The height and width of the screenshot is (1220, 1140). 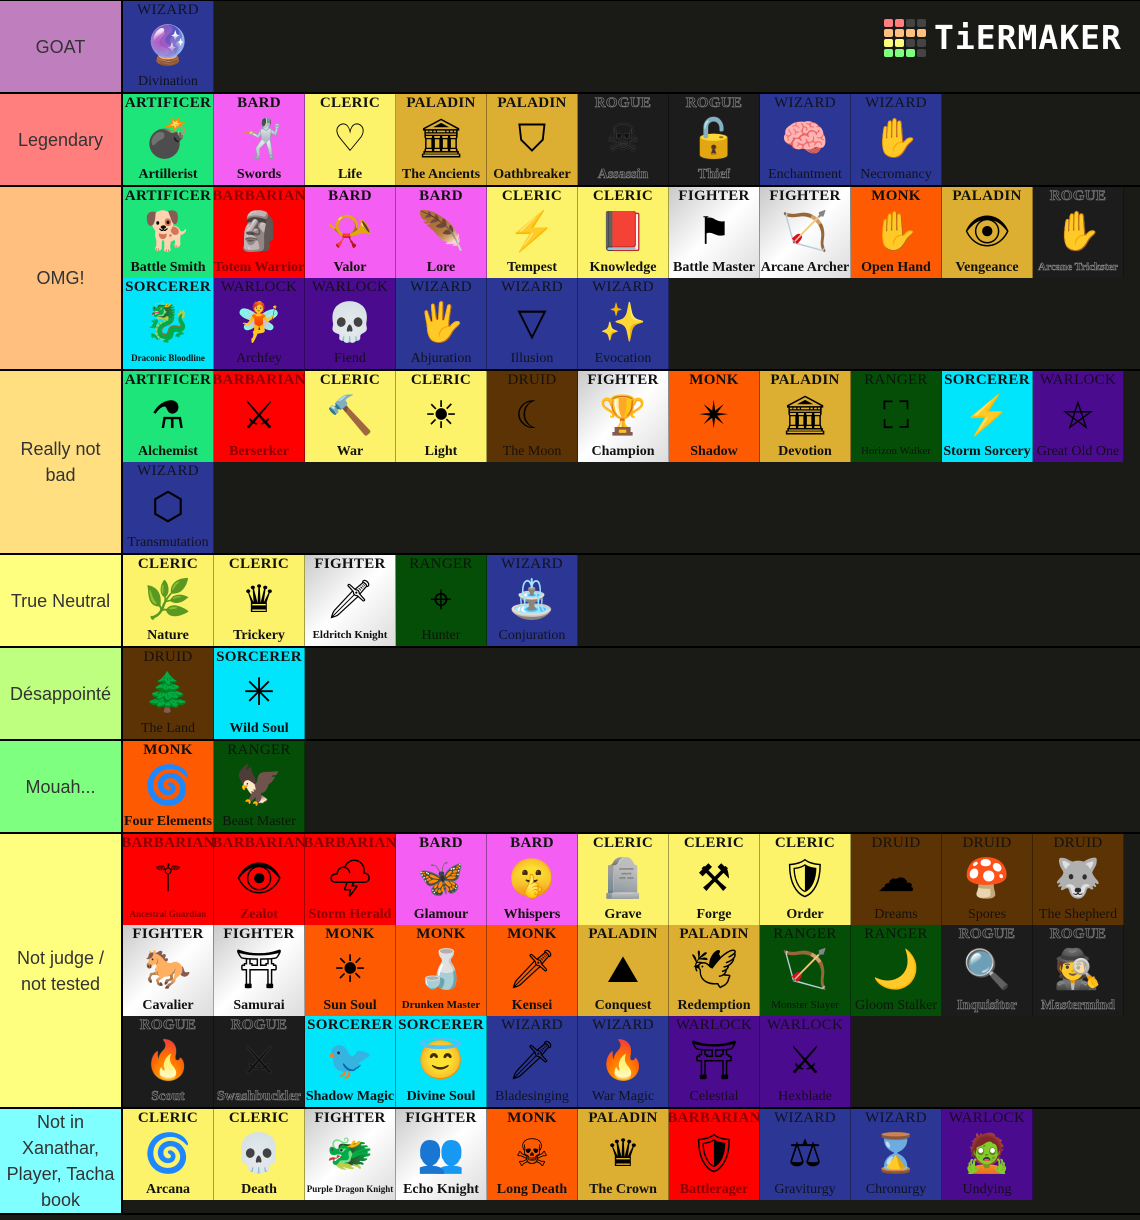 I want to click on subclass-card: CLERIC ♛ Trickery, so click(x=259, y=600).